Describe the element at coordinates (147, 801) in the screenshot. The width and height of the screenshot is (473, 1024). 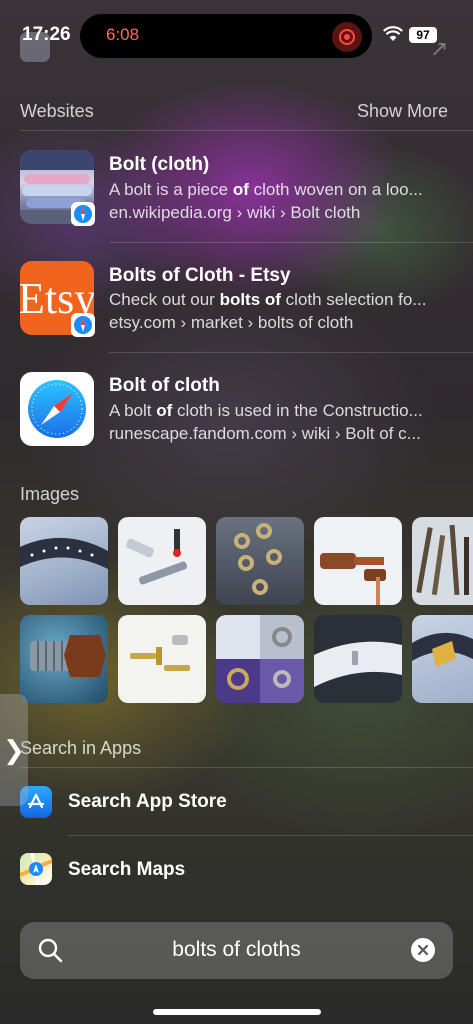
I see `search-app-store-label: Search App Store` at that location.